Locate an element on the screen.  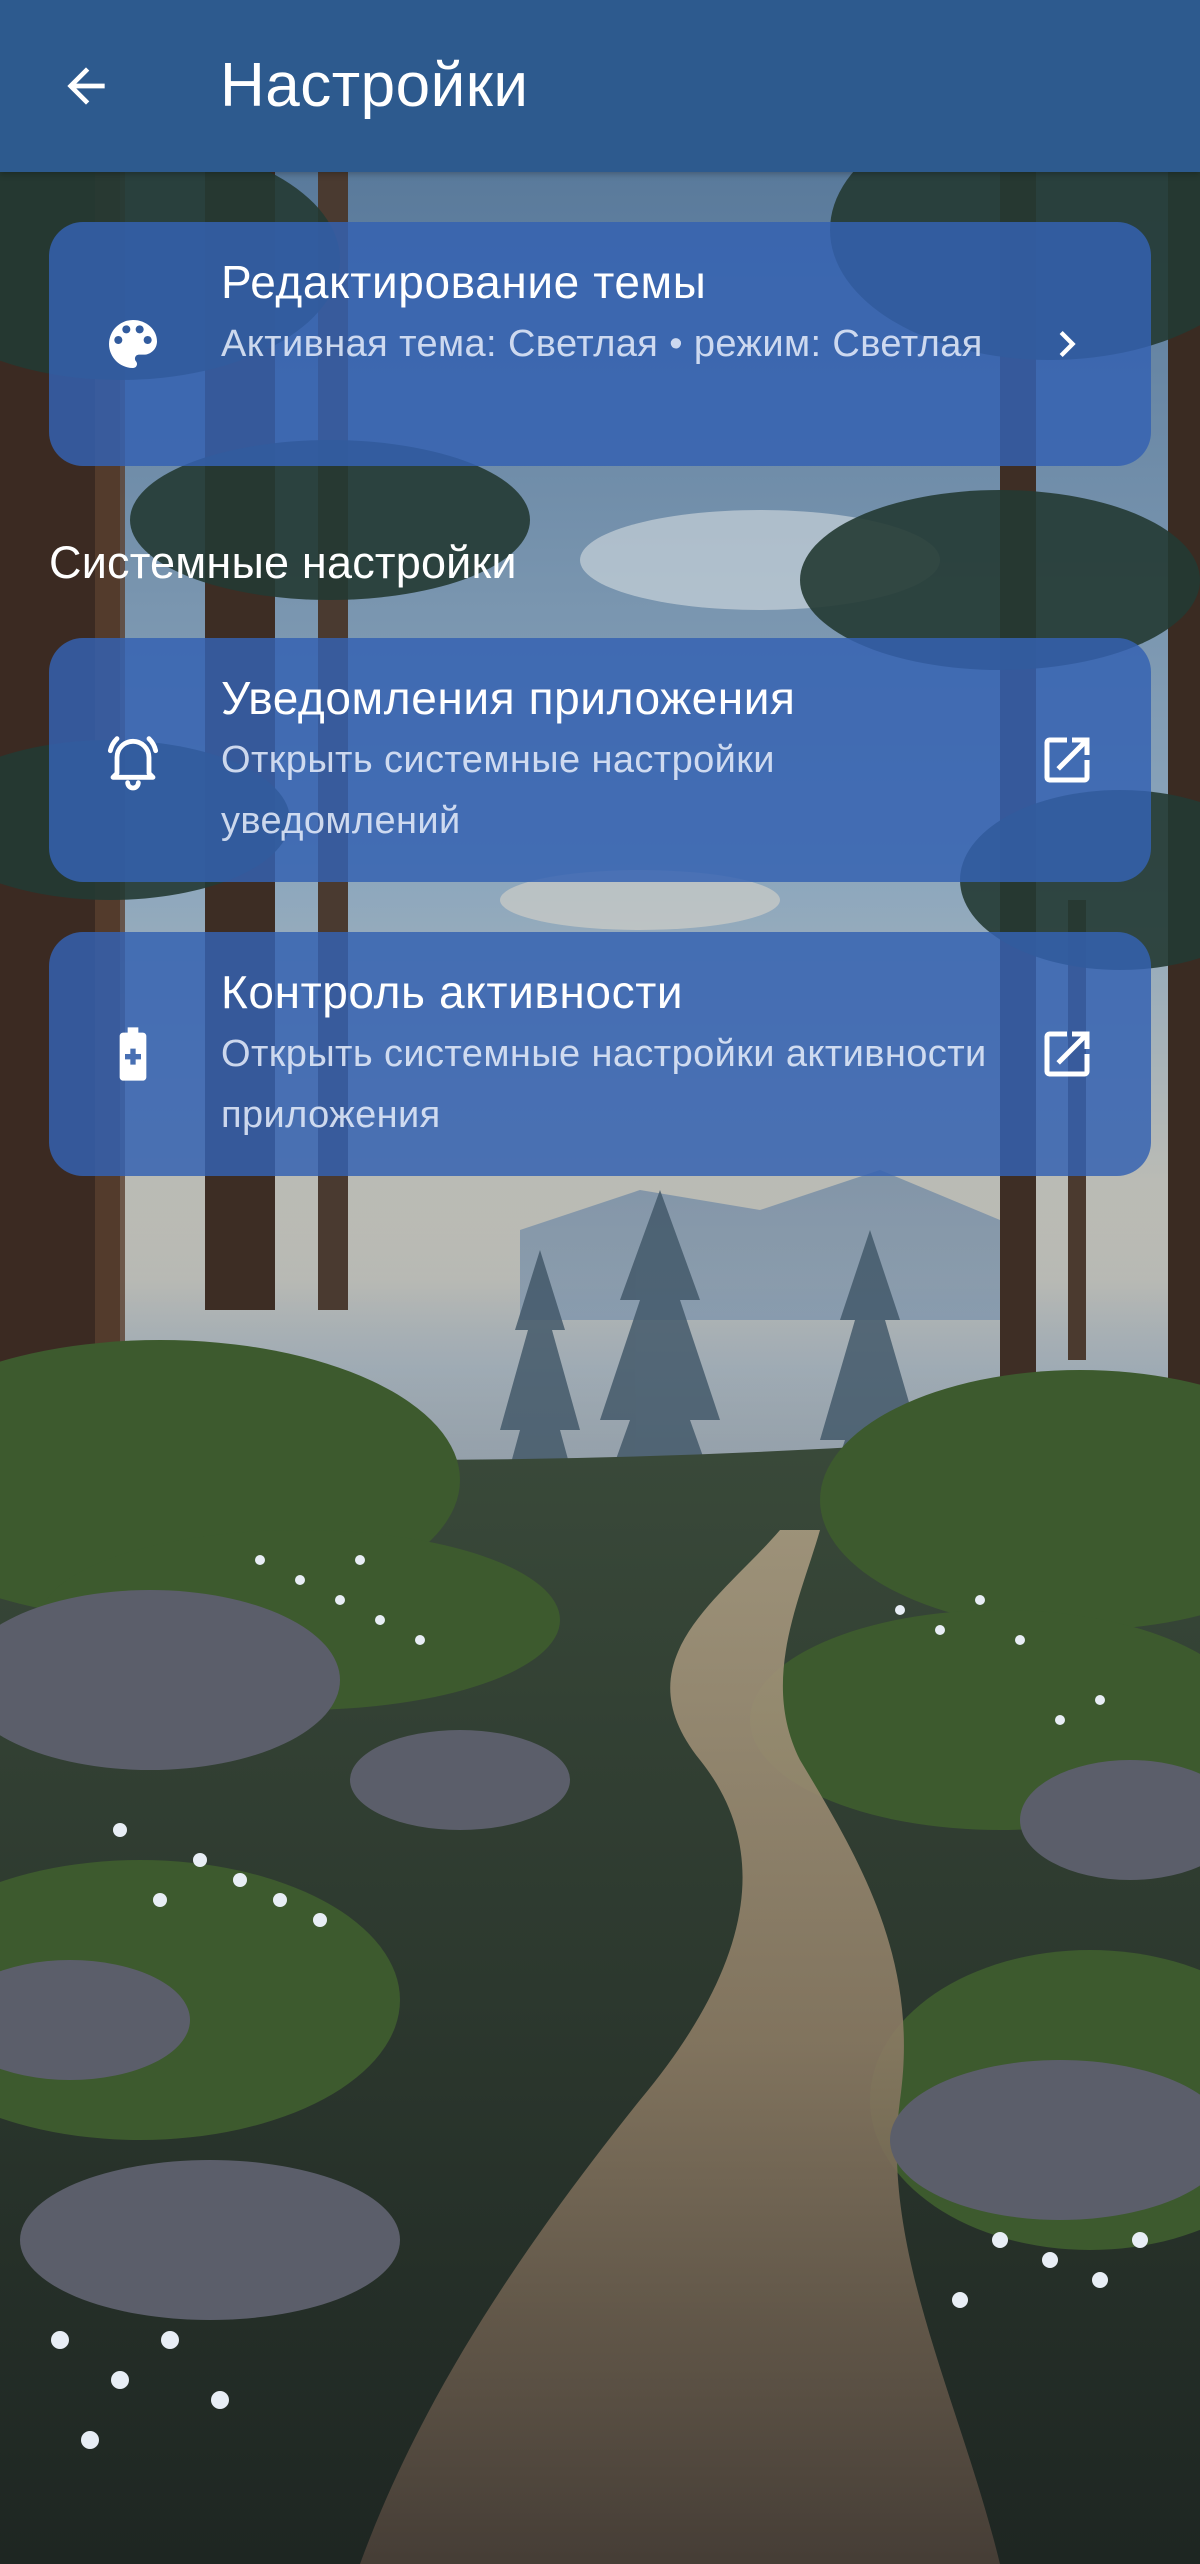
back-button is located at coordinates (86, 86).